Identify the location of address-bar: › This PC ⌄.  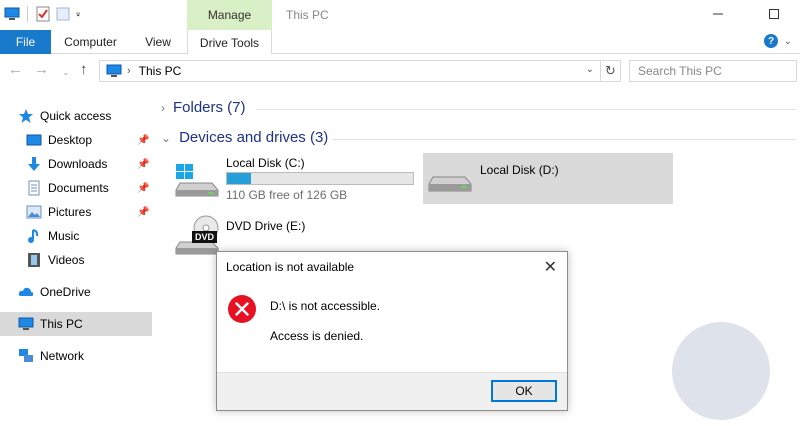
(350, 71).